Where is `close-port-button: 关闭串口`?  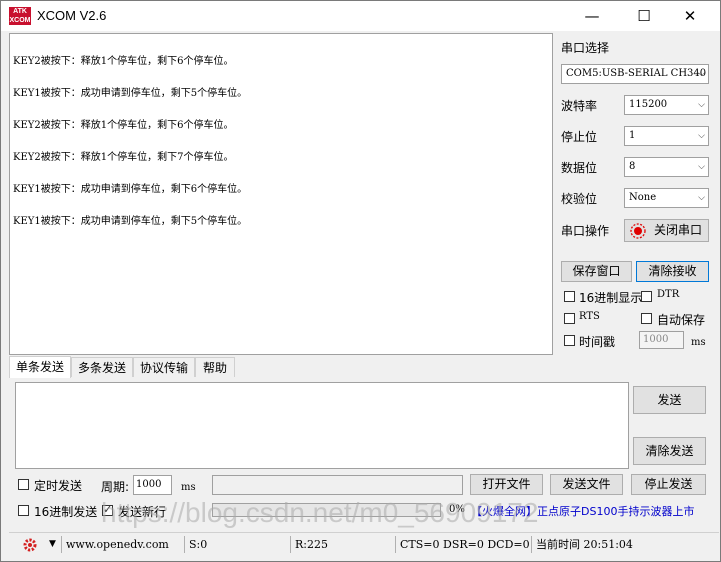
close-port-button: 关闭串口 is located at coordinates (666, 230).